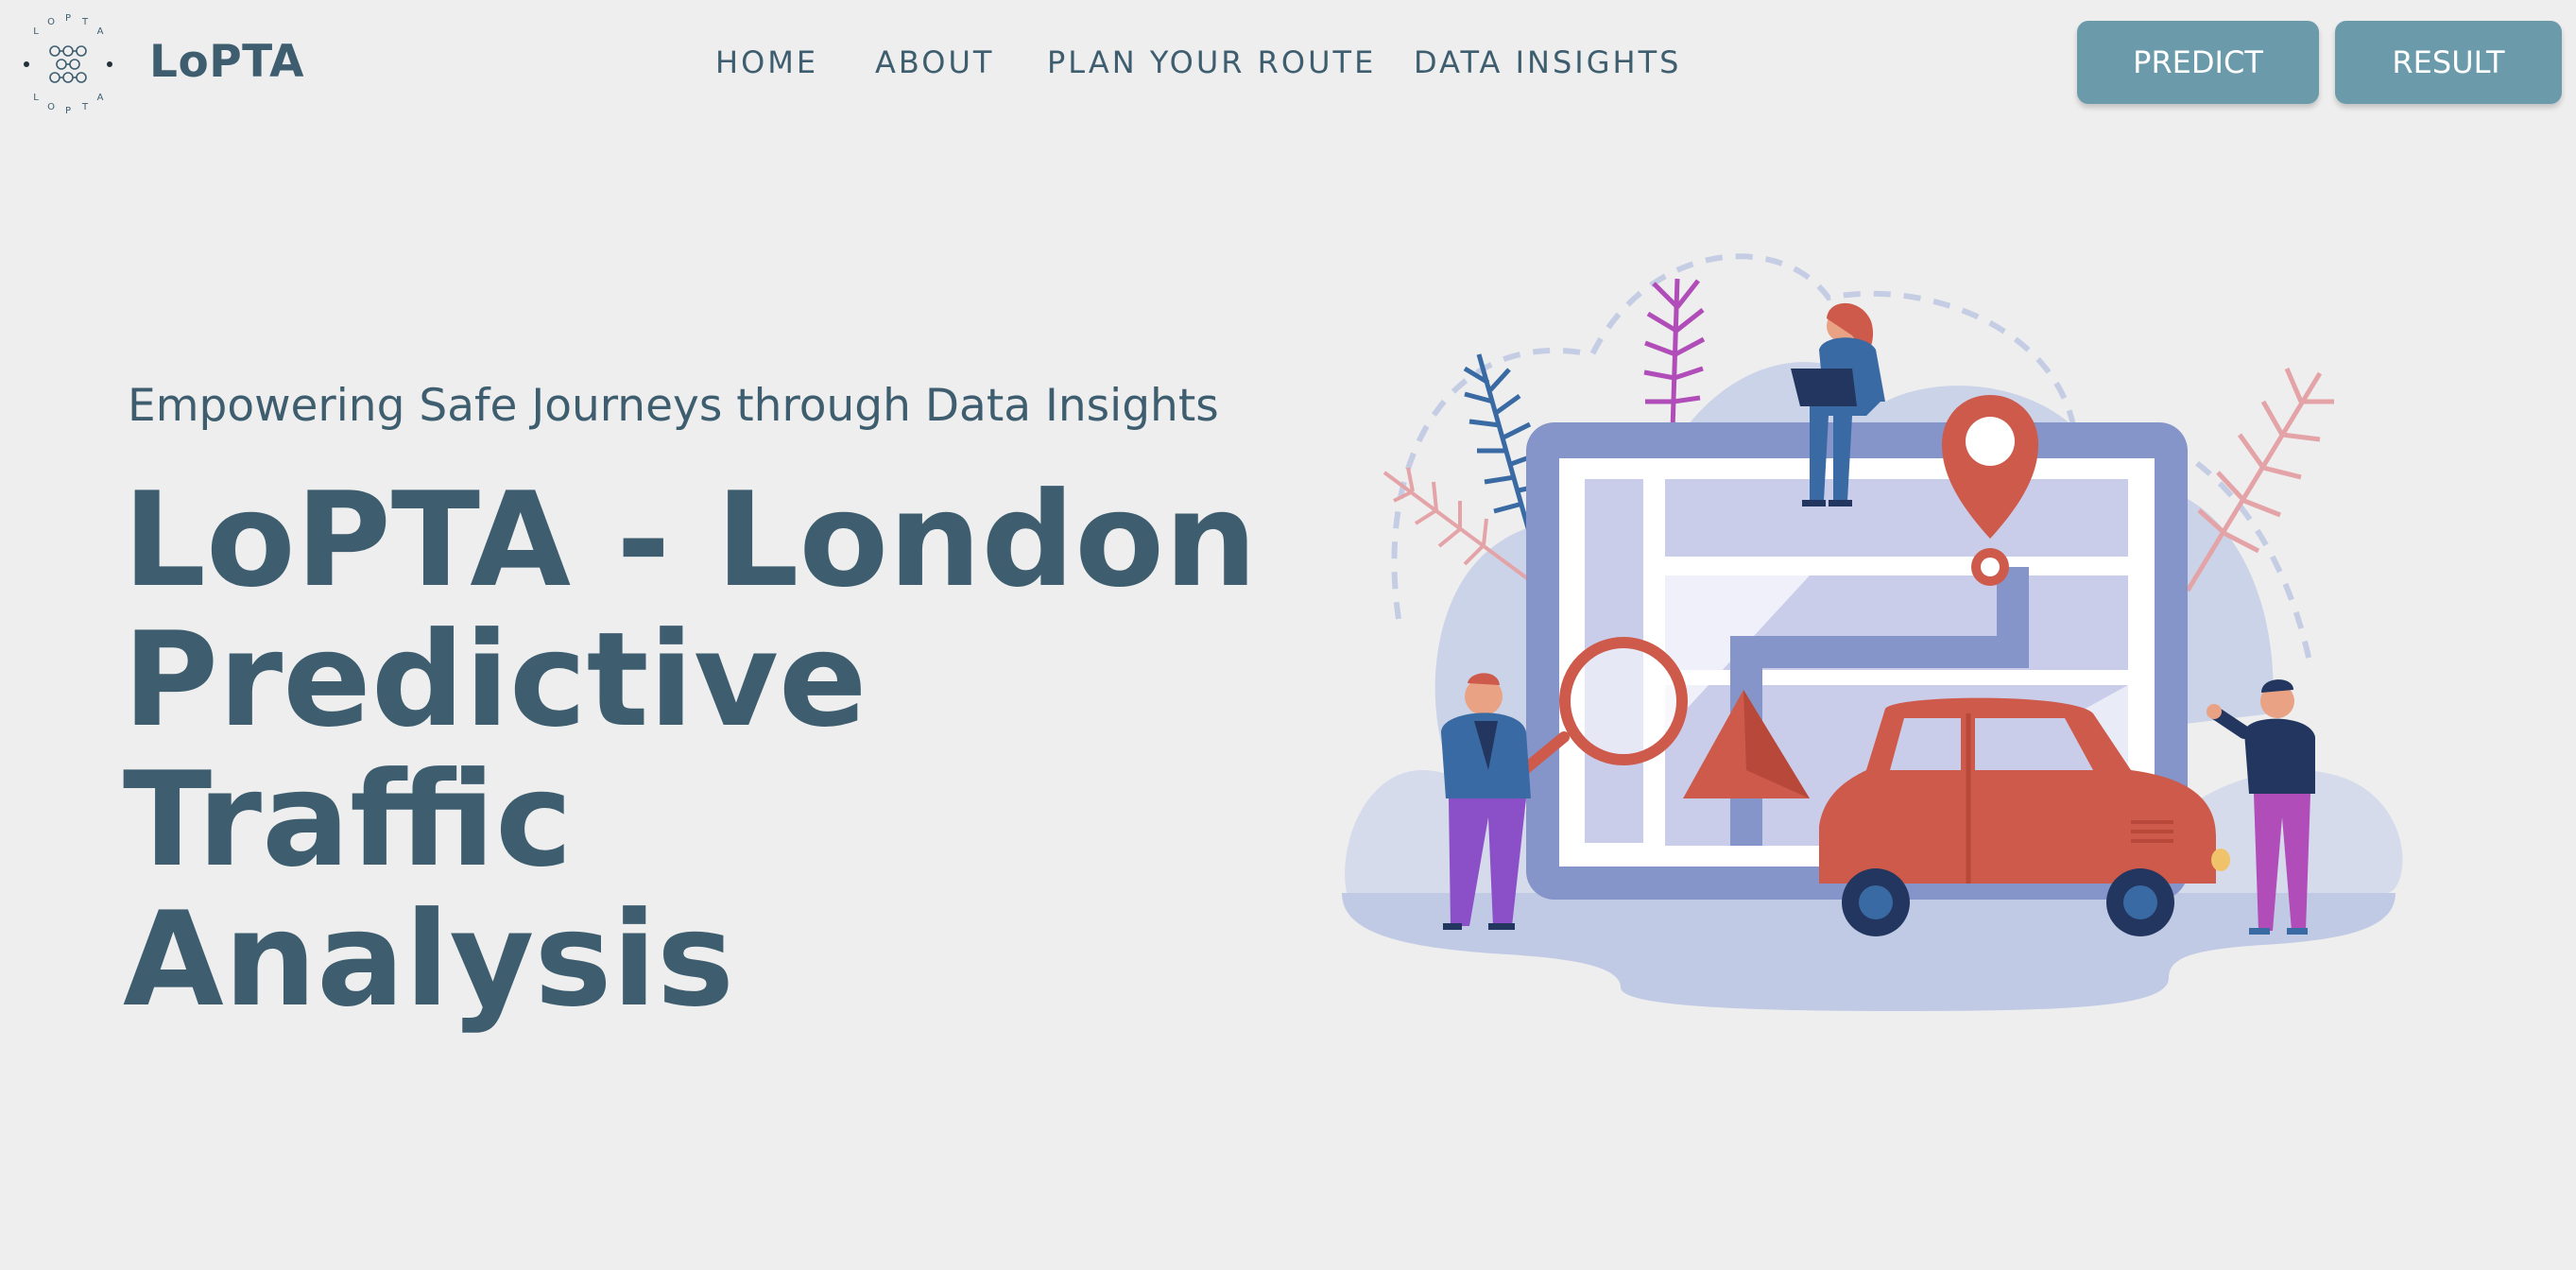 The image size is (2576, 1270). Describe the element at coordinates (690, 540) in the screenshot. I see `hero-title-line-1: LoPTA - London` at that location.